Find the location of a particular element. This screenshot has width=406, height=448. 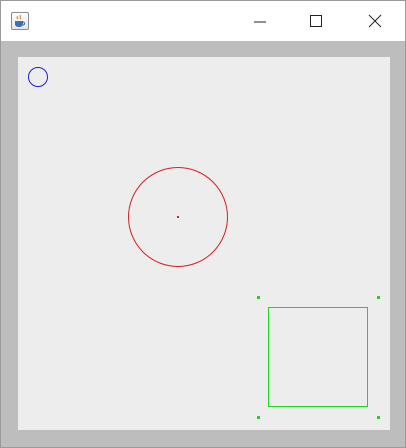

maximize-icon is located at coordinates (316, 21).